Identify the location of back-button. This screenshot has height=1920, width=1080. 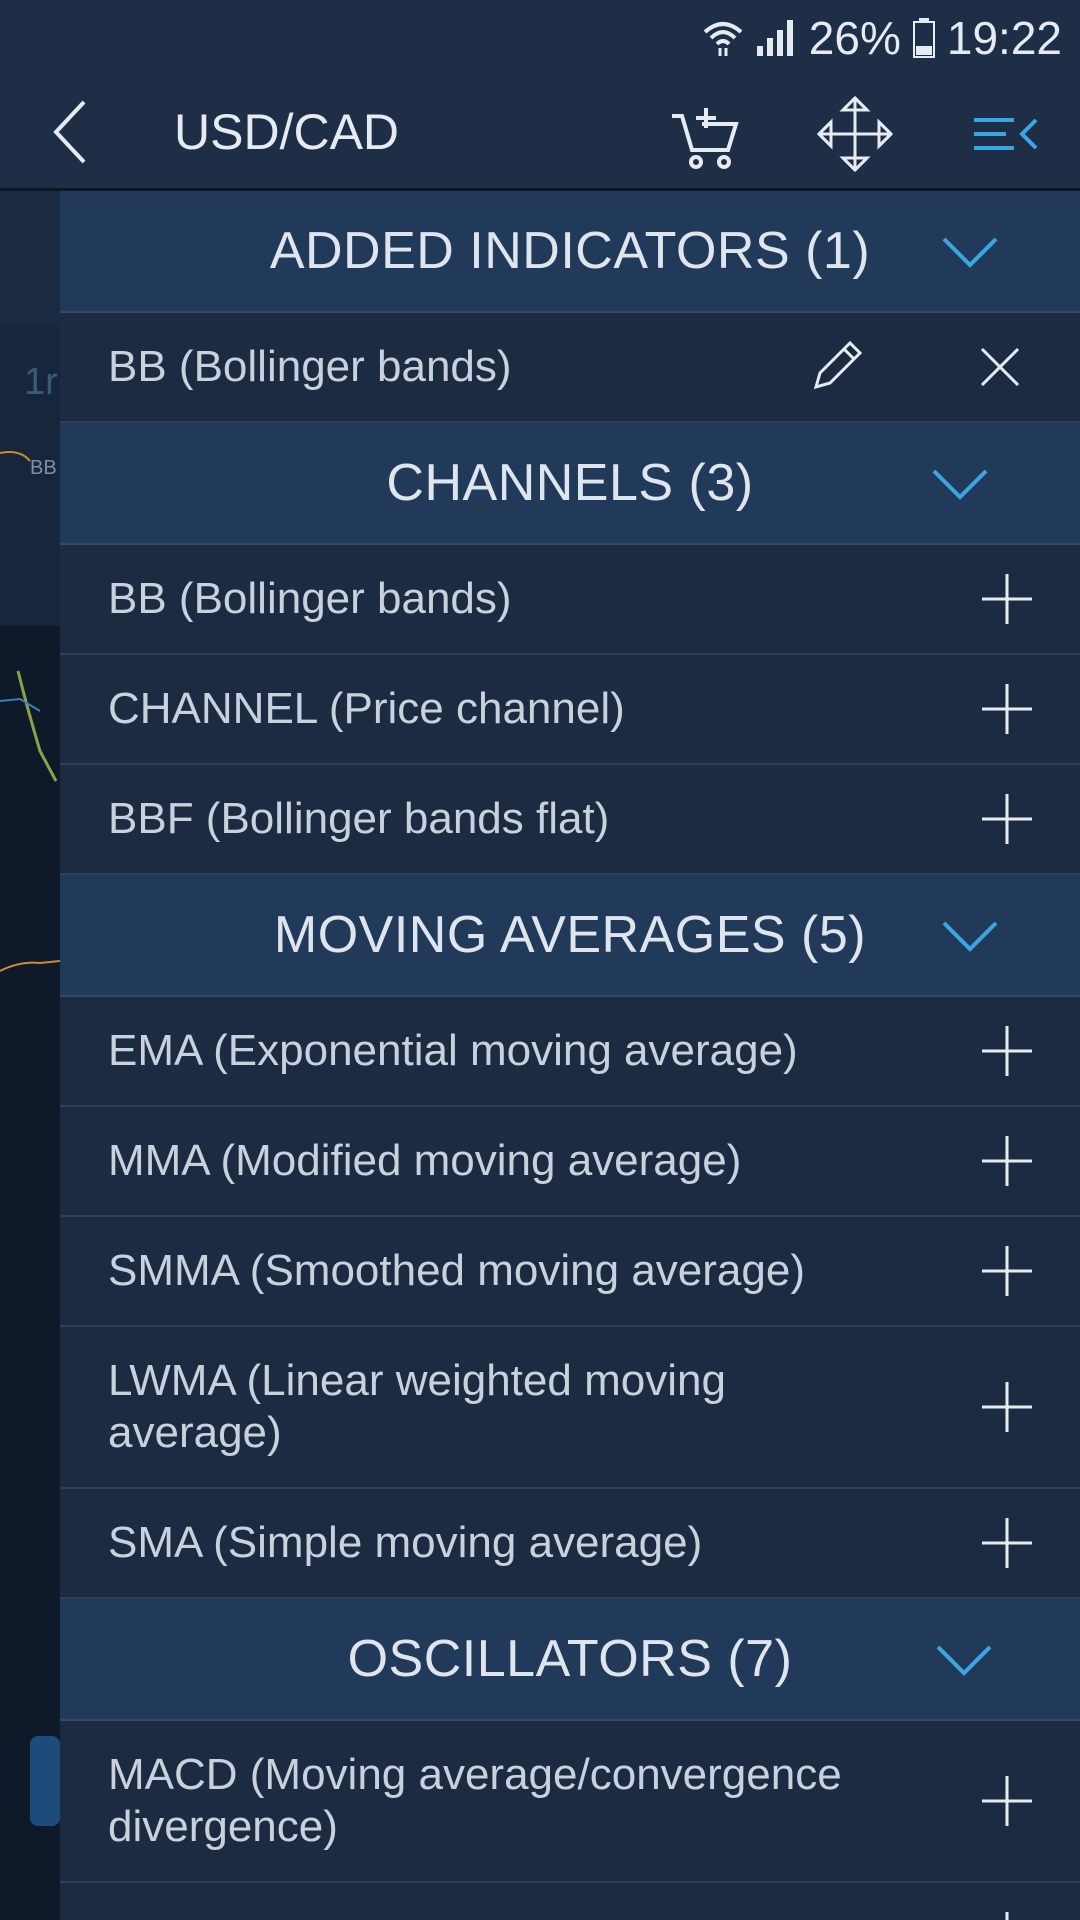
(75, 132).